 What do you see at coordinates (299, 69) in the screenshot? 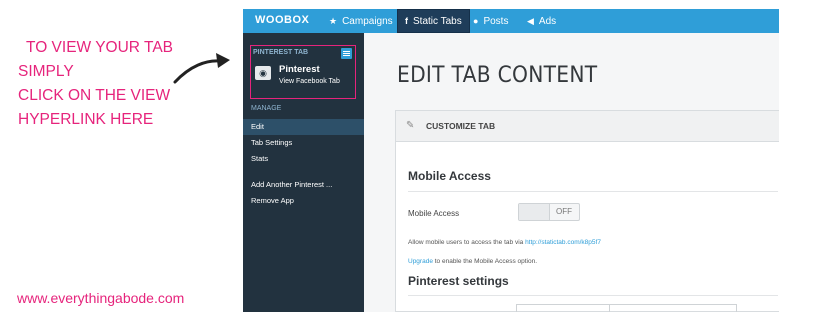
I see `tab-name: Pinterest` at bounding box center [299, 69].